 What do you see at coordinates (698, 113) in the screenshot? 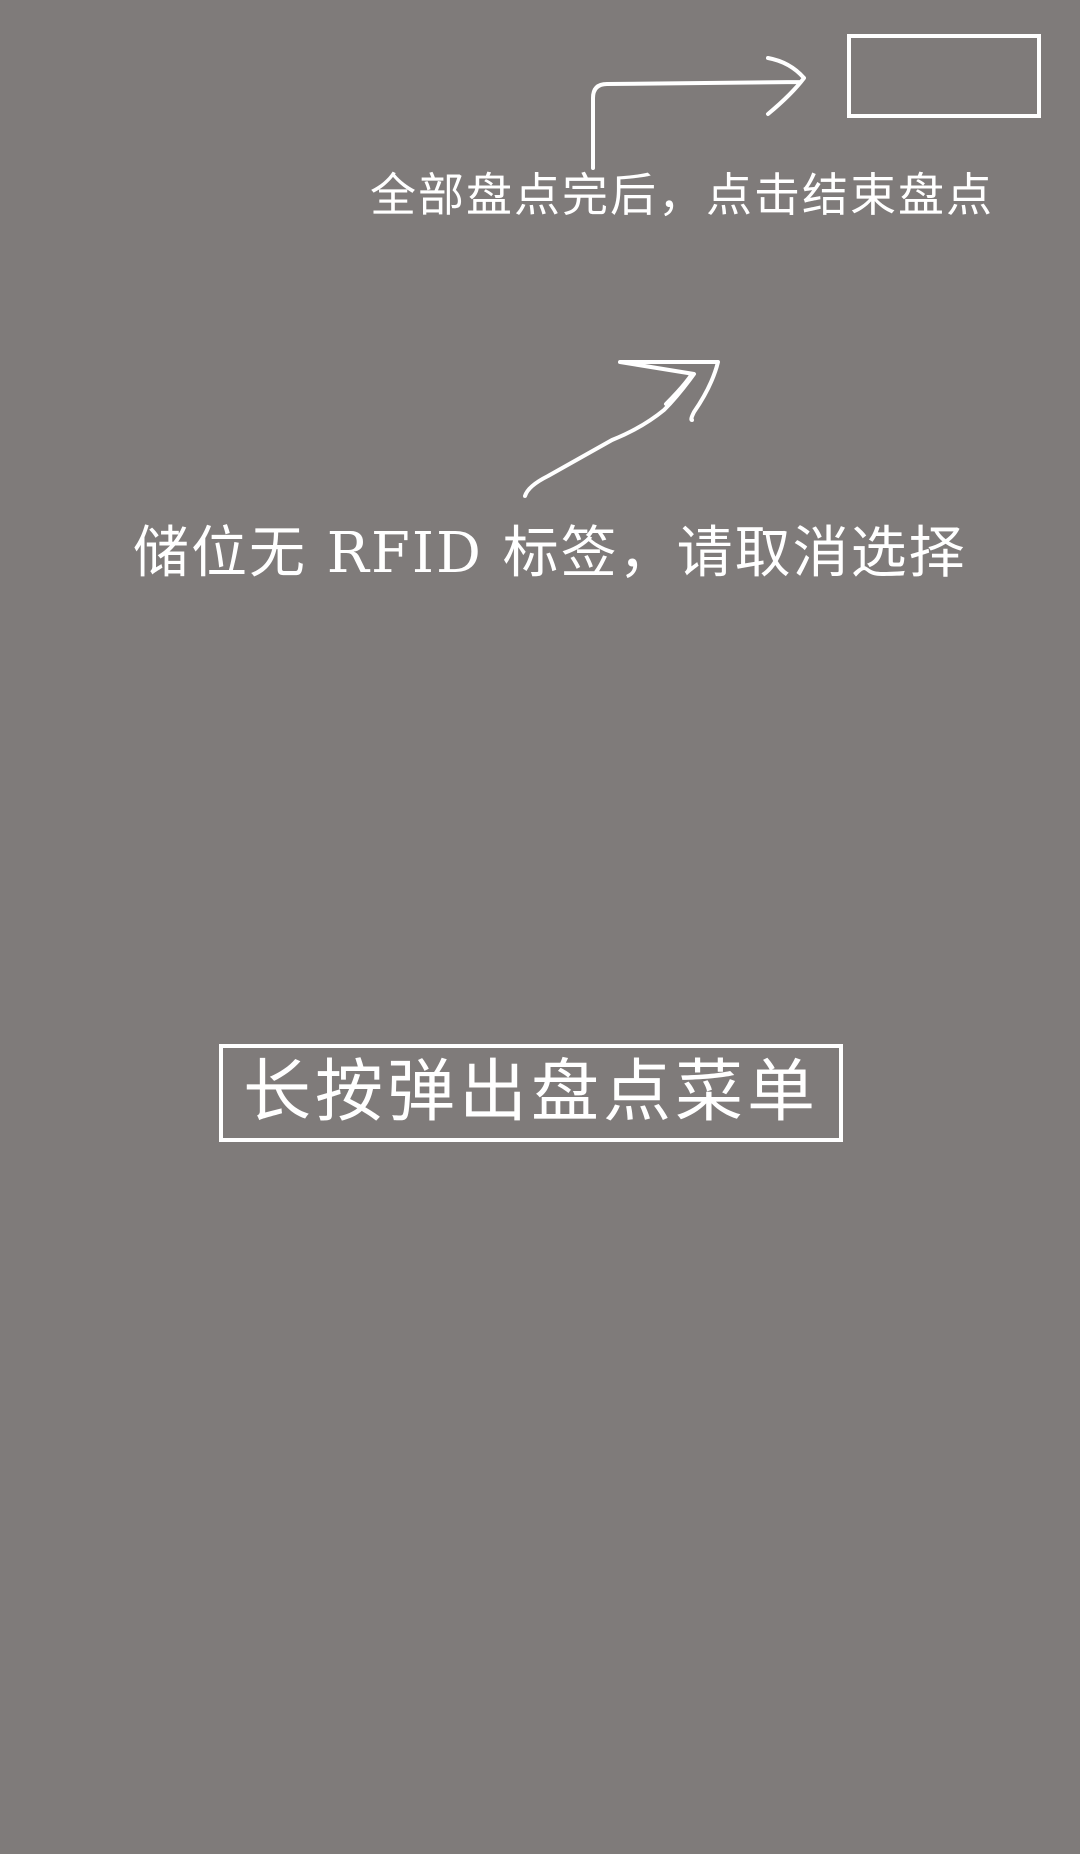
I see `end-arrow-icon` at bounding box center [698, 113].